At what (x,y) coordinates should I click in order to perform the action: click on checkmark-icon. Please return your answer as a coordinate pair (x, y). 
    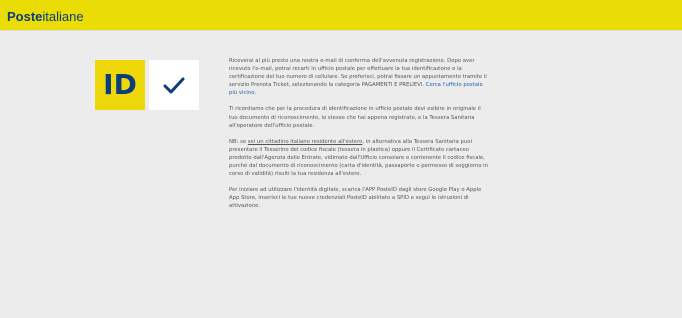
    Looking at the image, I should click on (174, 85).